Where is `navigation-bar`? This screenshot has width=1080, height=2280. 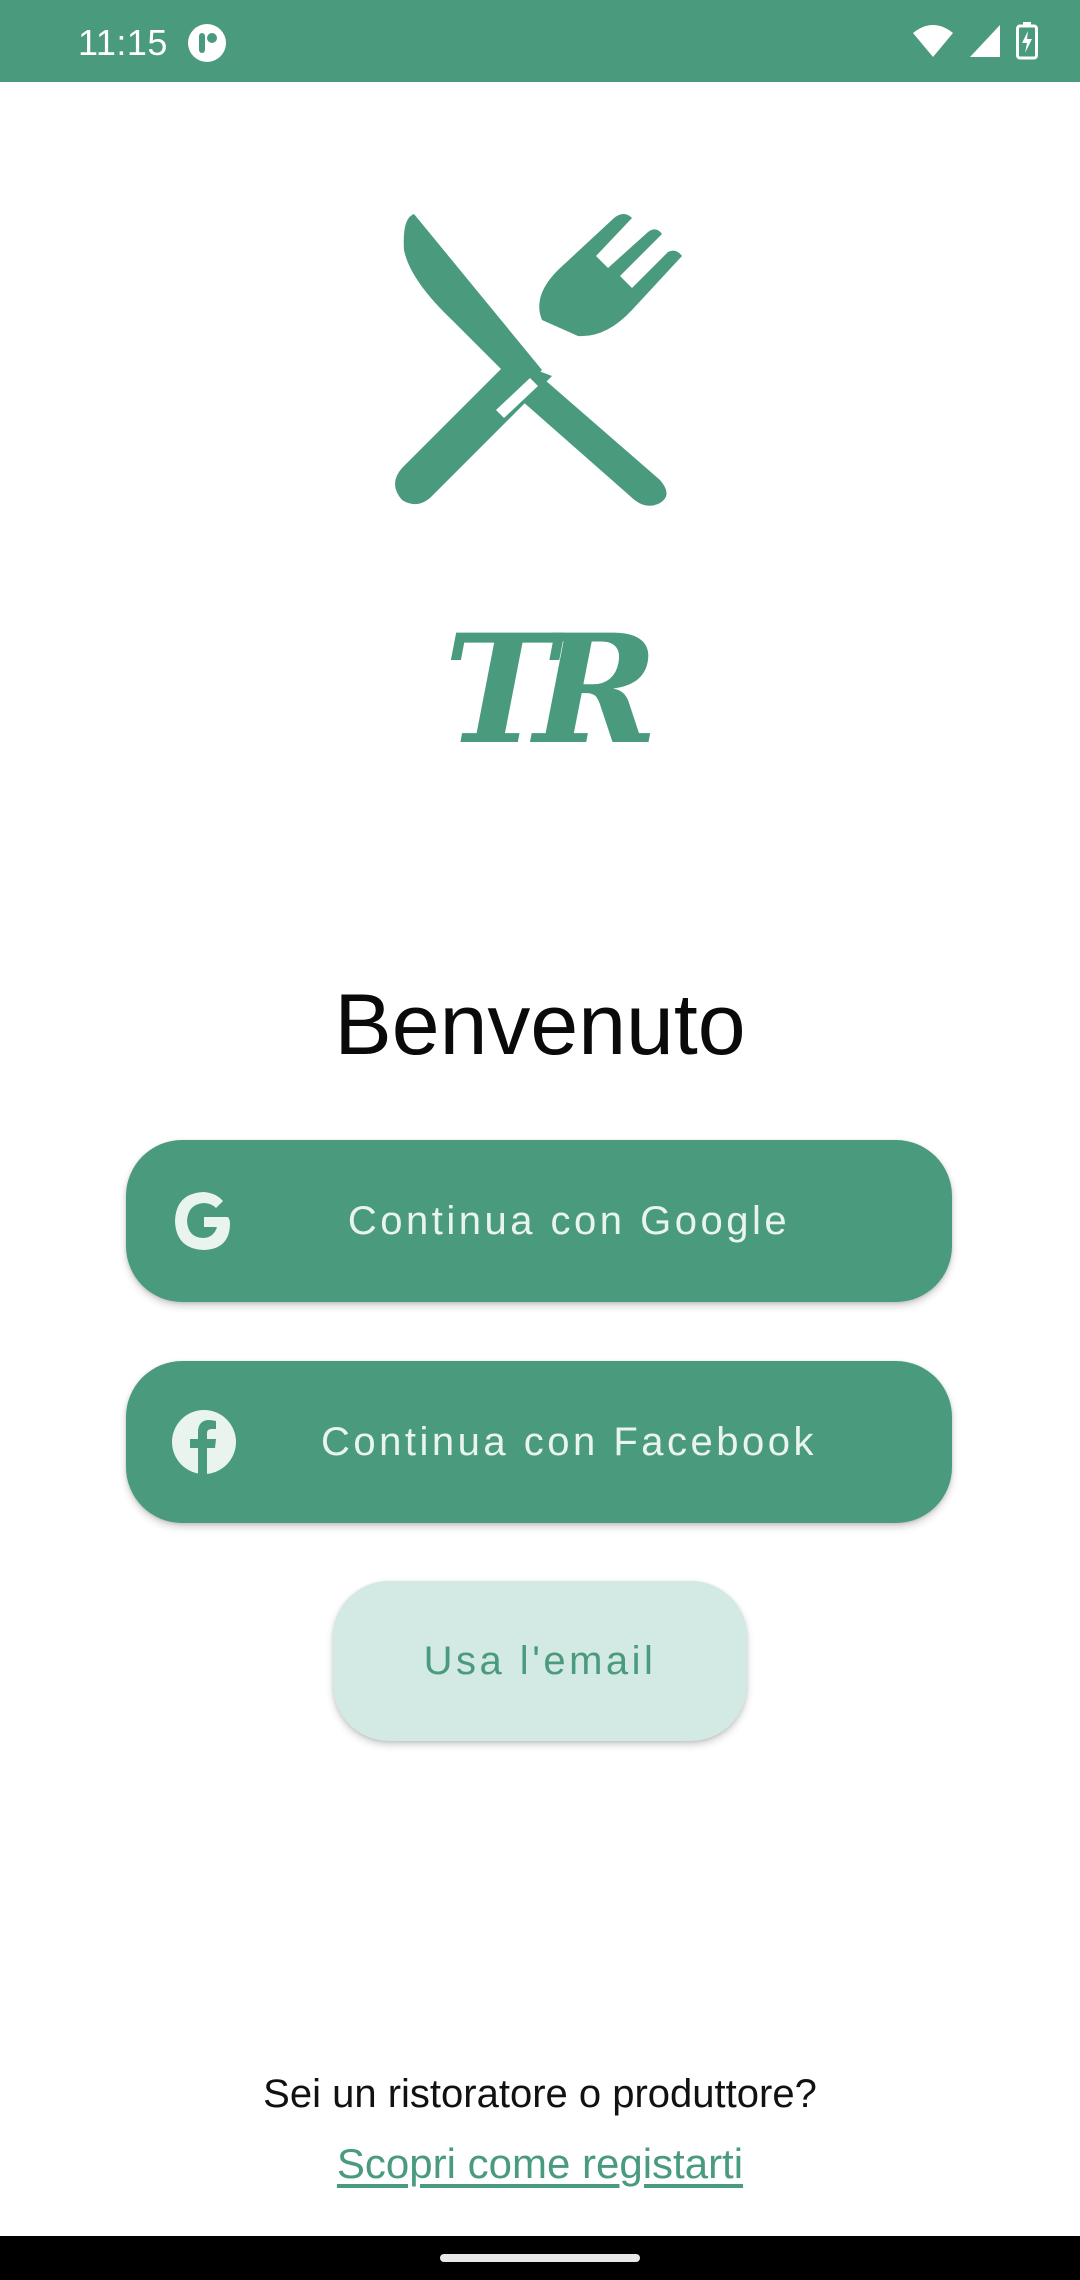
navigation-bar is located at coordinates (540, 2258).